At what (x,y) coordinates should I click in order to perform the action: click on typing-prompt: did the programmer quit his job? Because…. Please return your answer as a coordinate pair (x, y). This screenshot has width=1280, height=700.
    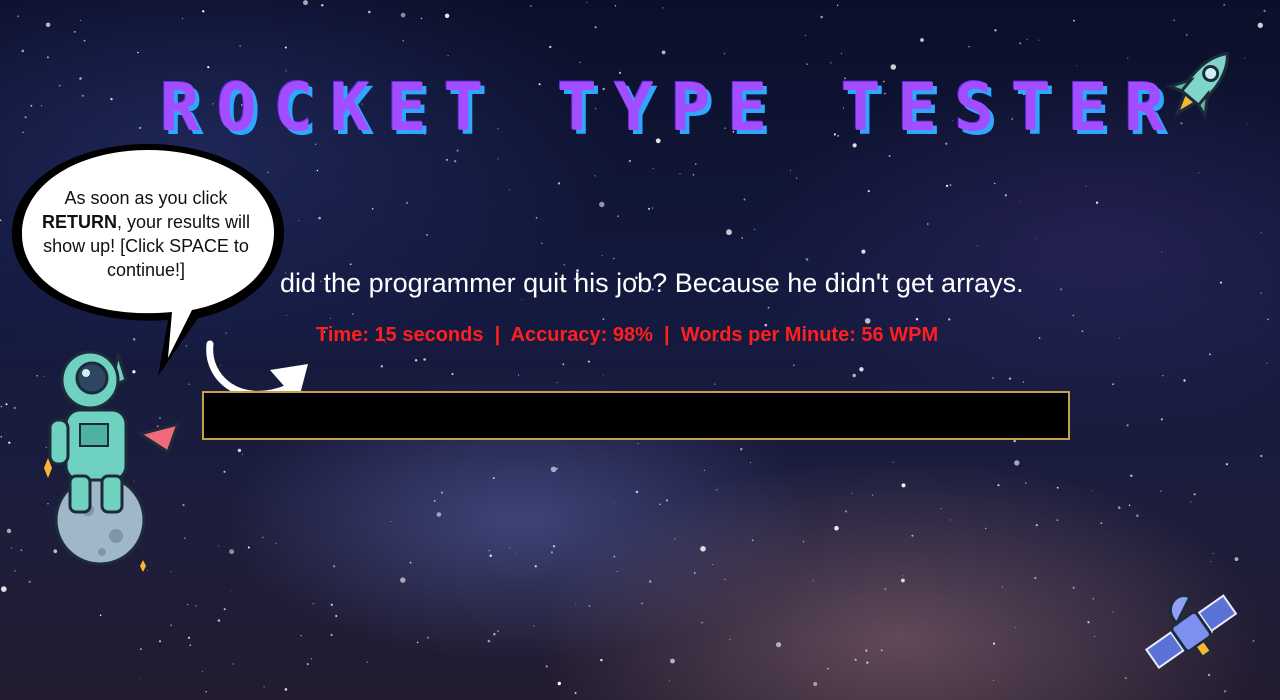
    Looking at the image, I should click on (652, 283).